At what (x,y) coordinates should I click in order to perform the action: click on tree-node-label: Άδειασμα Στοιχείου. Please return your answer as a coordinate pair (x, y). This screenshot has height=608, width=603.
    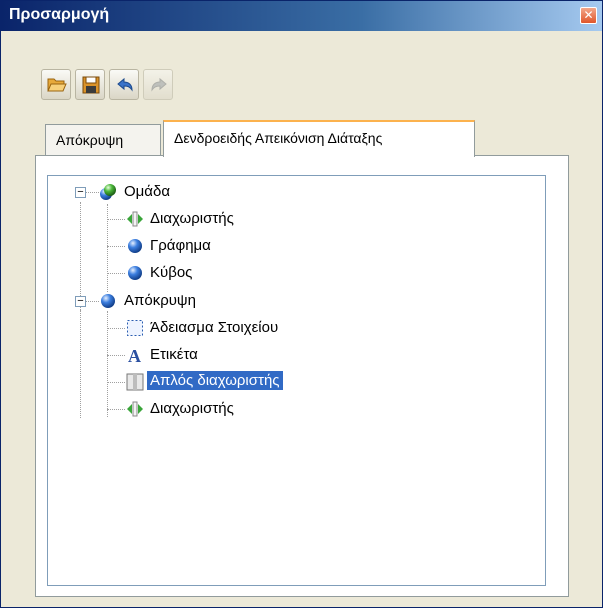
    Looking at the image, I should click on (214, 327).